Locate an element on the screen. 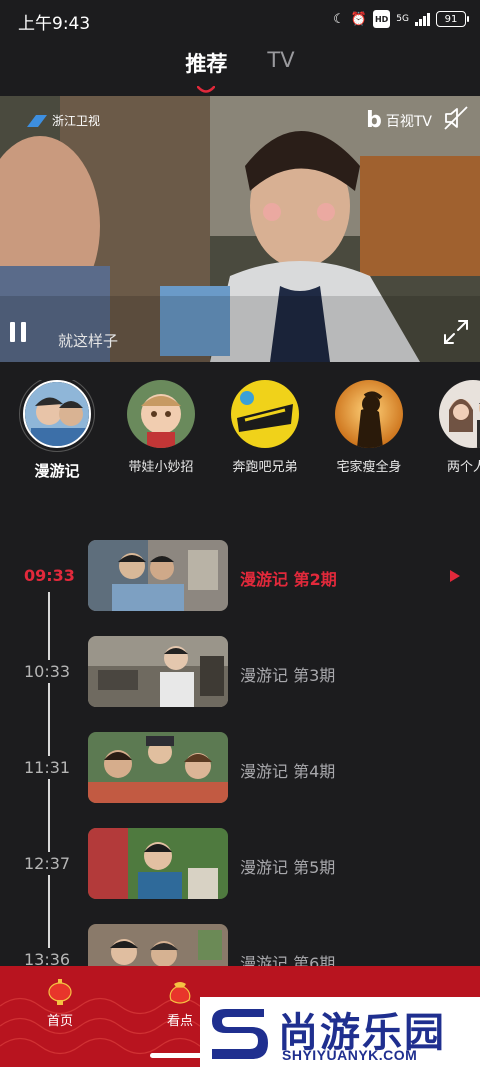  schedule-time: 11:31 is located at coordinates (50, 767).